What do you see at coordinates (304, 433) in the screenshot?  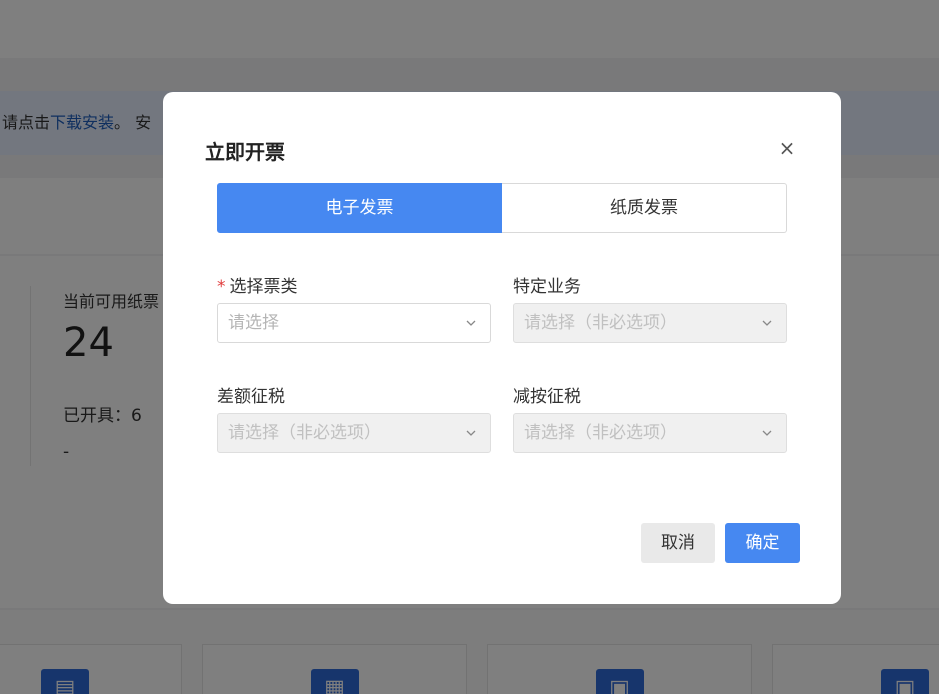 I see `diff-tax-placeholder: 请选择（非必选项）` at bounding box center [304, 433].